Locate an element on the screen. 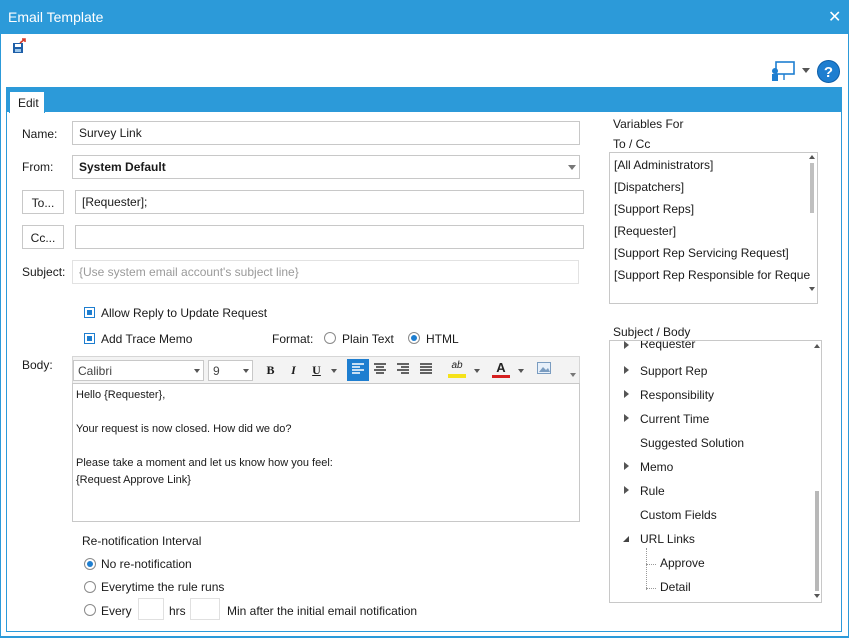  tree-item-suggested-solution: Suggested Solution is located at coordinates (721, 443).